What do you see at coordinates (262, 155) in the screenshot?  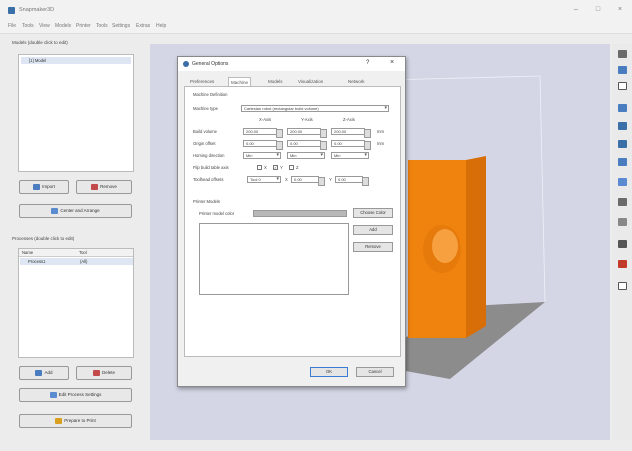 I see `homing-x-select: Min` at bounding box center [262, 155].